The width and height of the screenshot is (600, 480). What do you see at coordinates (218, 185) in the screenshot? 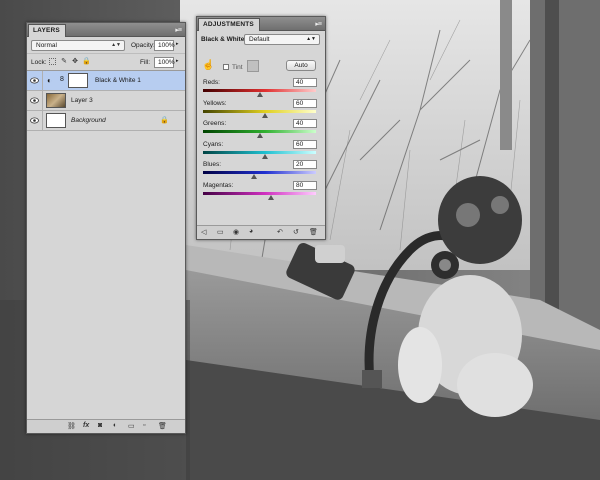
I see `slider-label: Magentas:` at bounding box center [218, 185].